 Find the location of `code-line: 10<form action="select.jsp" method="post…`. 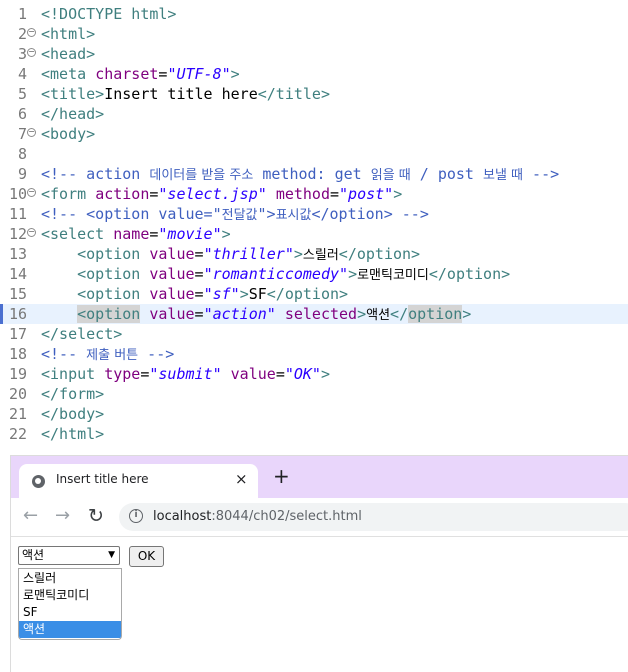

code-line: 10<form action="select.jsp" method="post… is located at coordinates (314, 194).